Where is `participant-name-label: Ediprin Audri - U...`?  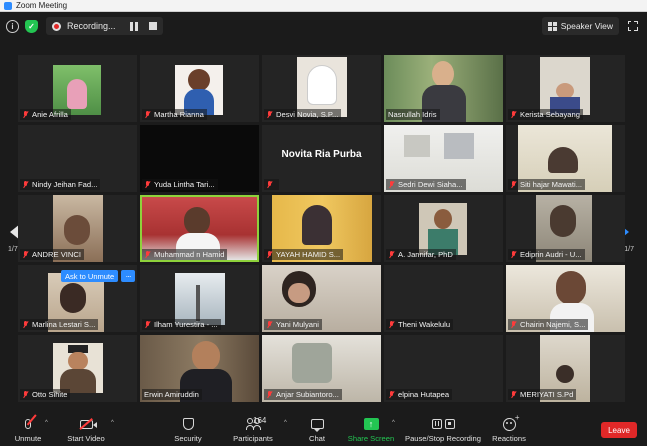 participant-name-label: Ediprin Audri - U... is located at coordinates (546, 254).